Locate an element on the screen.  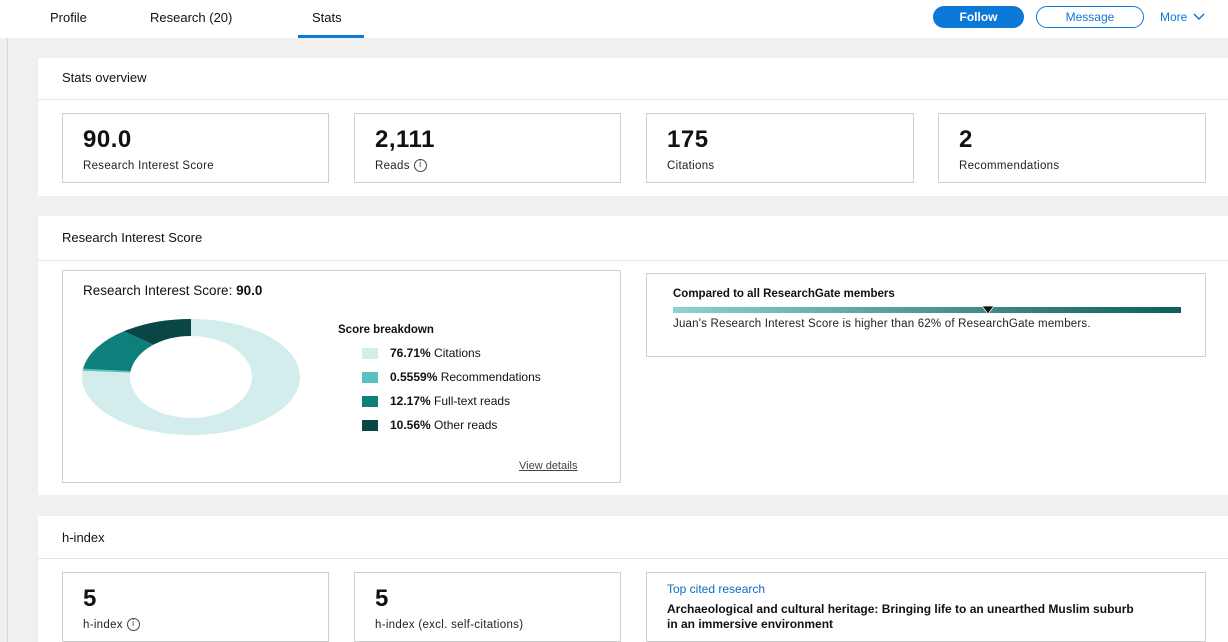
ris-card-title: Research Interest Score: 90.0 is located at coordinates (172, 290).